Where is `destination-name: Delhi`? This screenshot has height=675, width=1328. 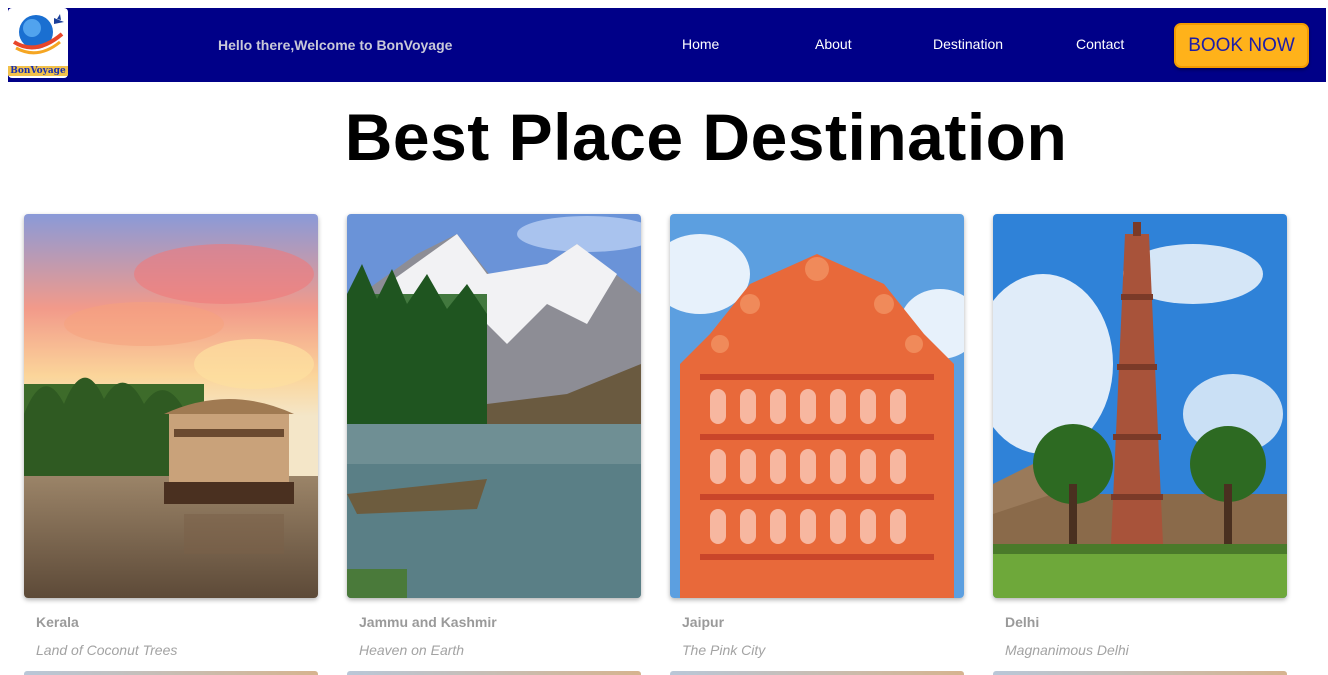 destination-name: Delhi is located at coordinates (1022, 622).